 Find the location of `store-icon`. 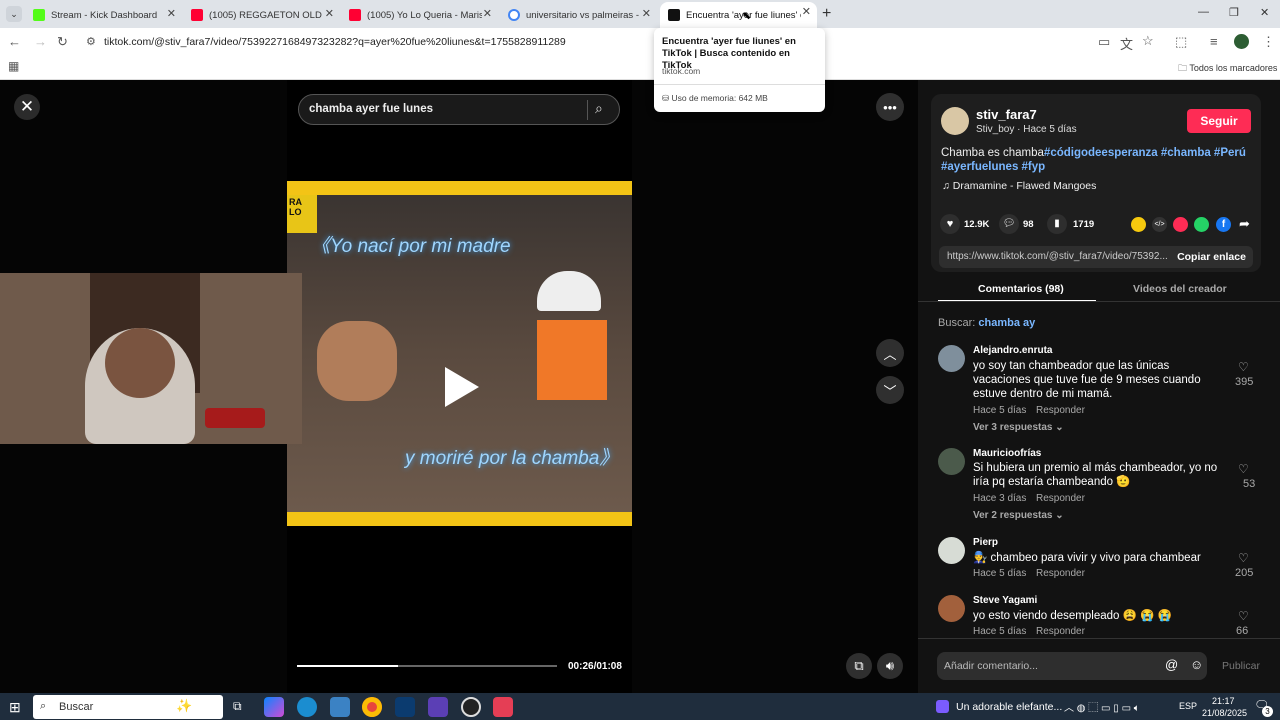

store-icon is located at coordinates (340, 707).